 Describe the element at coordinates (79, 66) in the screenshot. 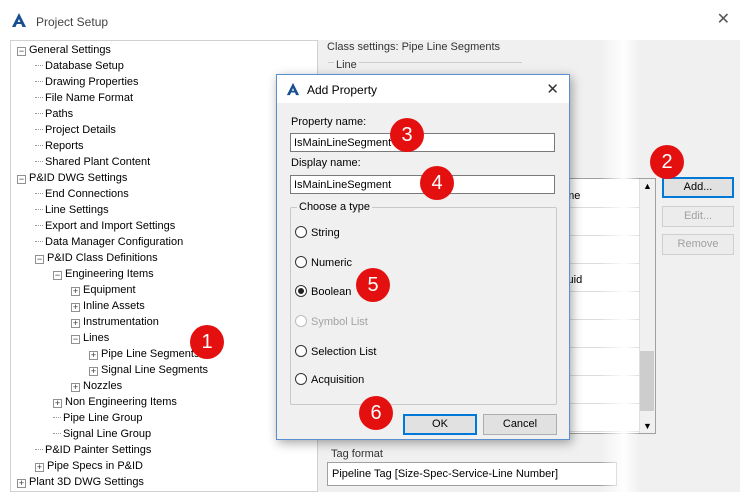

I see `tree-item: Database Setup` at that location.